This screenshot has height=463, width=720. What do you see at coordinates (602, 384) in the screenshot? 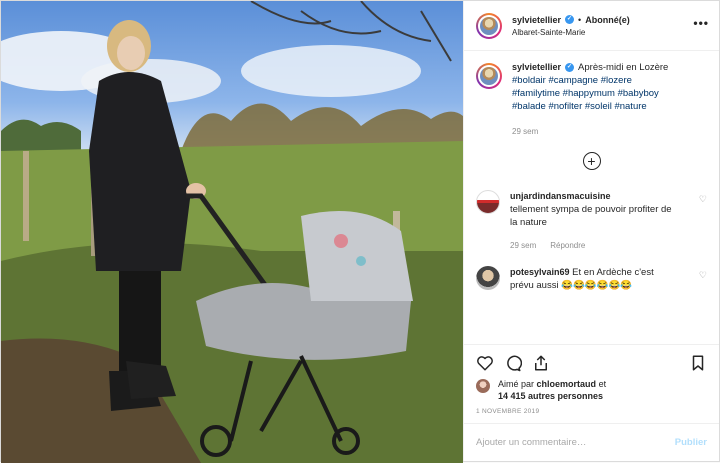
I see `liked-by-and: et` at bounding box center [602, 384].